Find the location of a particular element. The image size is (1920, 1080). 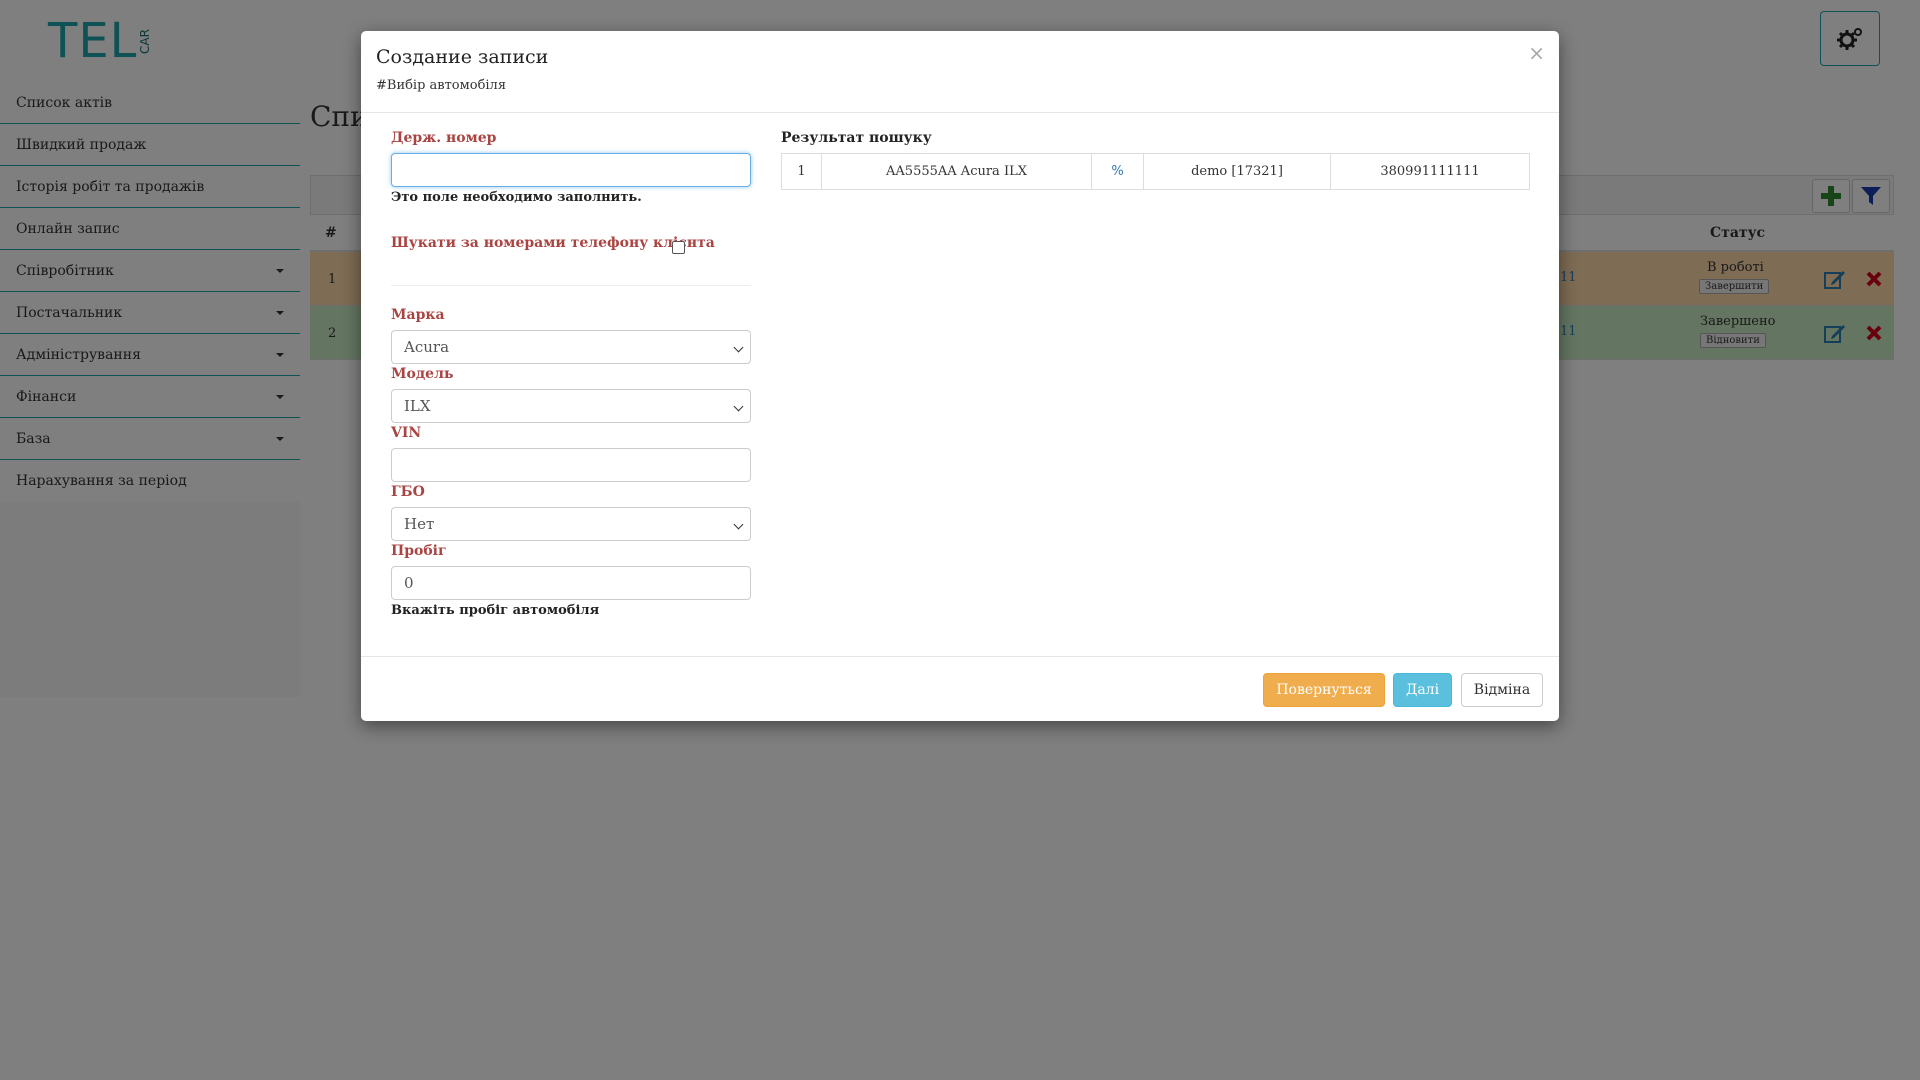

close-icon: × is located at coordinates (1536, 53).